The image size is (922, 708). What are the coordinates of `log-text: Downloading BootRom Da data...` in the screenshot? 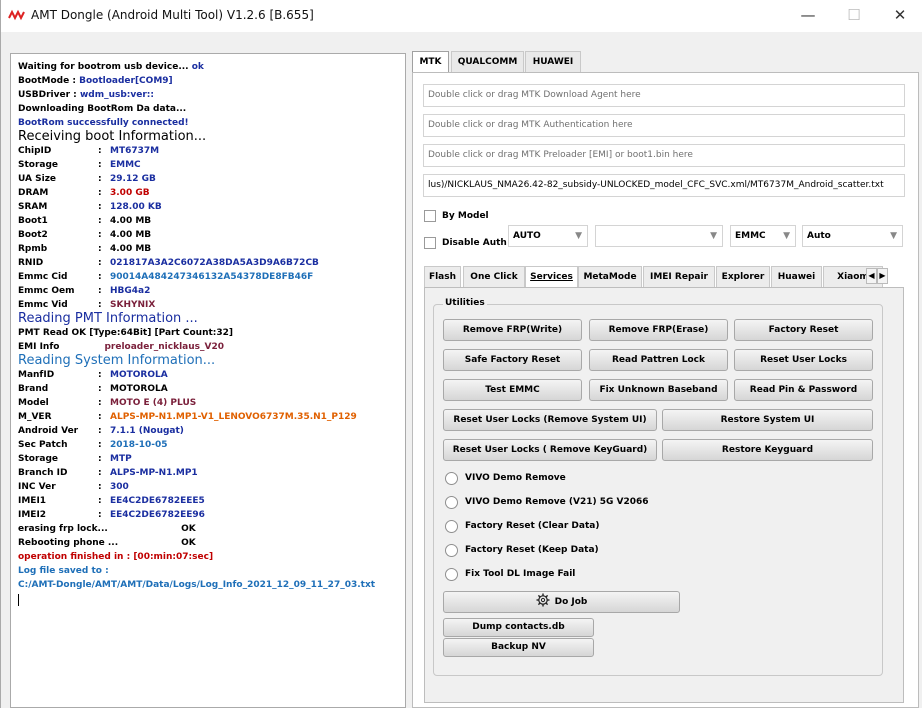 It's located at (102, 109).